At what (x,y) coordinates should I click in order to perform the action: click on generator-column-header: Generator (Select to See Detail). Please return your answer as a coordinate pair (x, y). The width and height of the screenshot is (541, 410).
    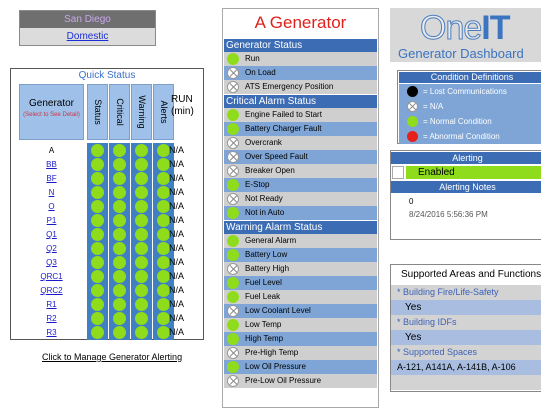
    Looking at the image, I should click on (51, 112).